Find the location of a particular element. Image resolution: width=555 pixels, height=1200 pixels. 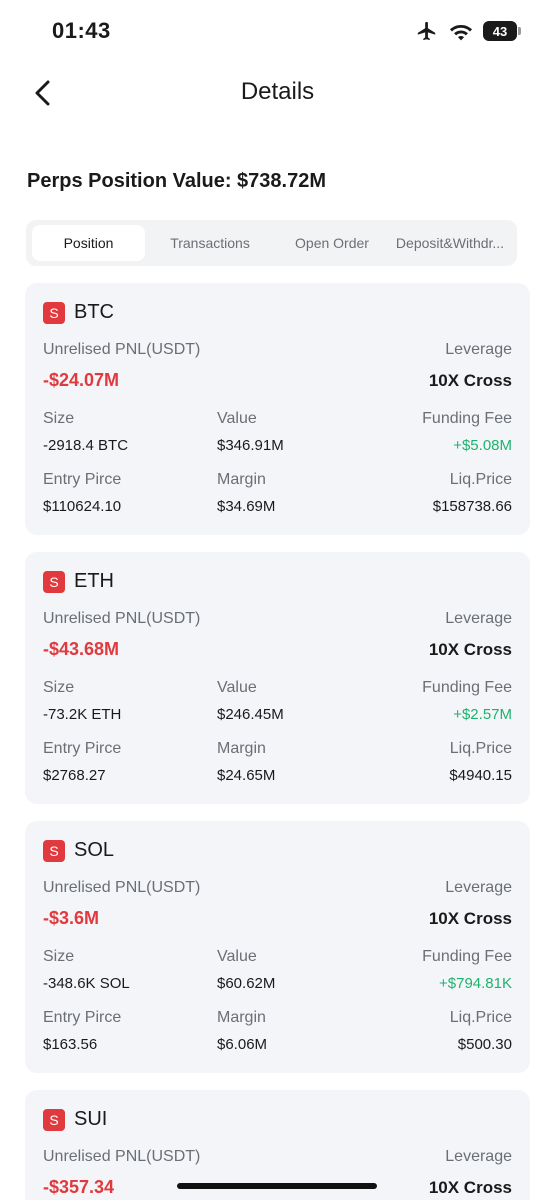

coin-header: S BTC is located at coordinates (78, 312).